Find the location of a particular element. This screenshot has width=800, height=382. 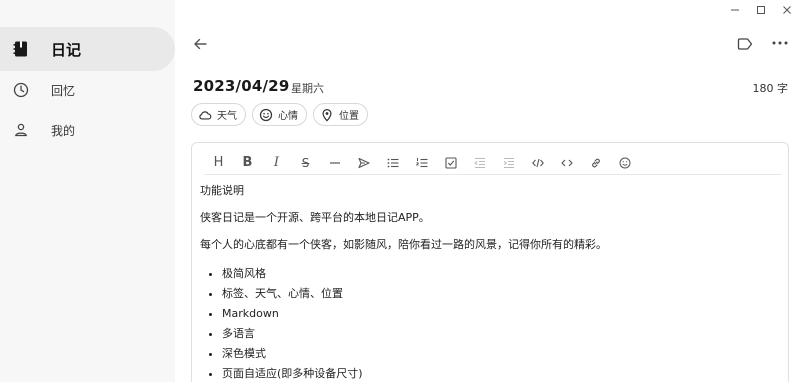

more-options-button is located at coordinates (780, 43).